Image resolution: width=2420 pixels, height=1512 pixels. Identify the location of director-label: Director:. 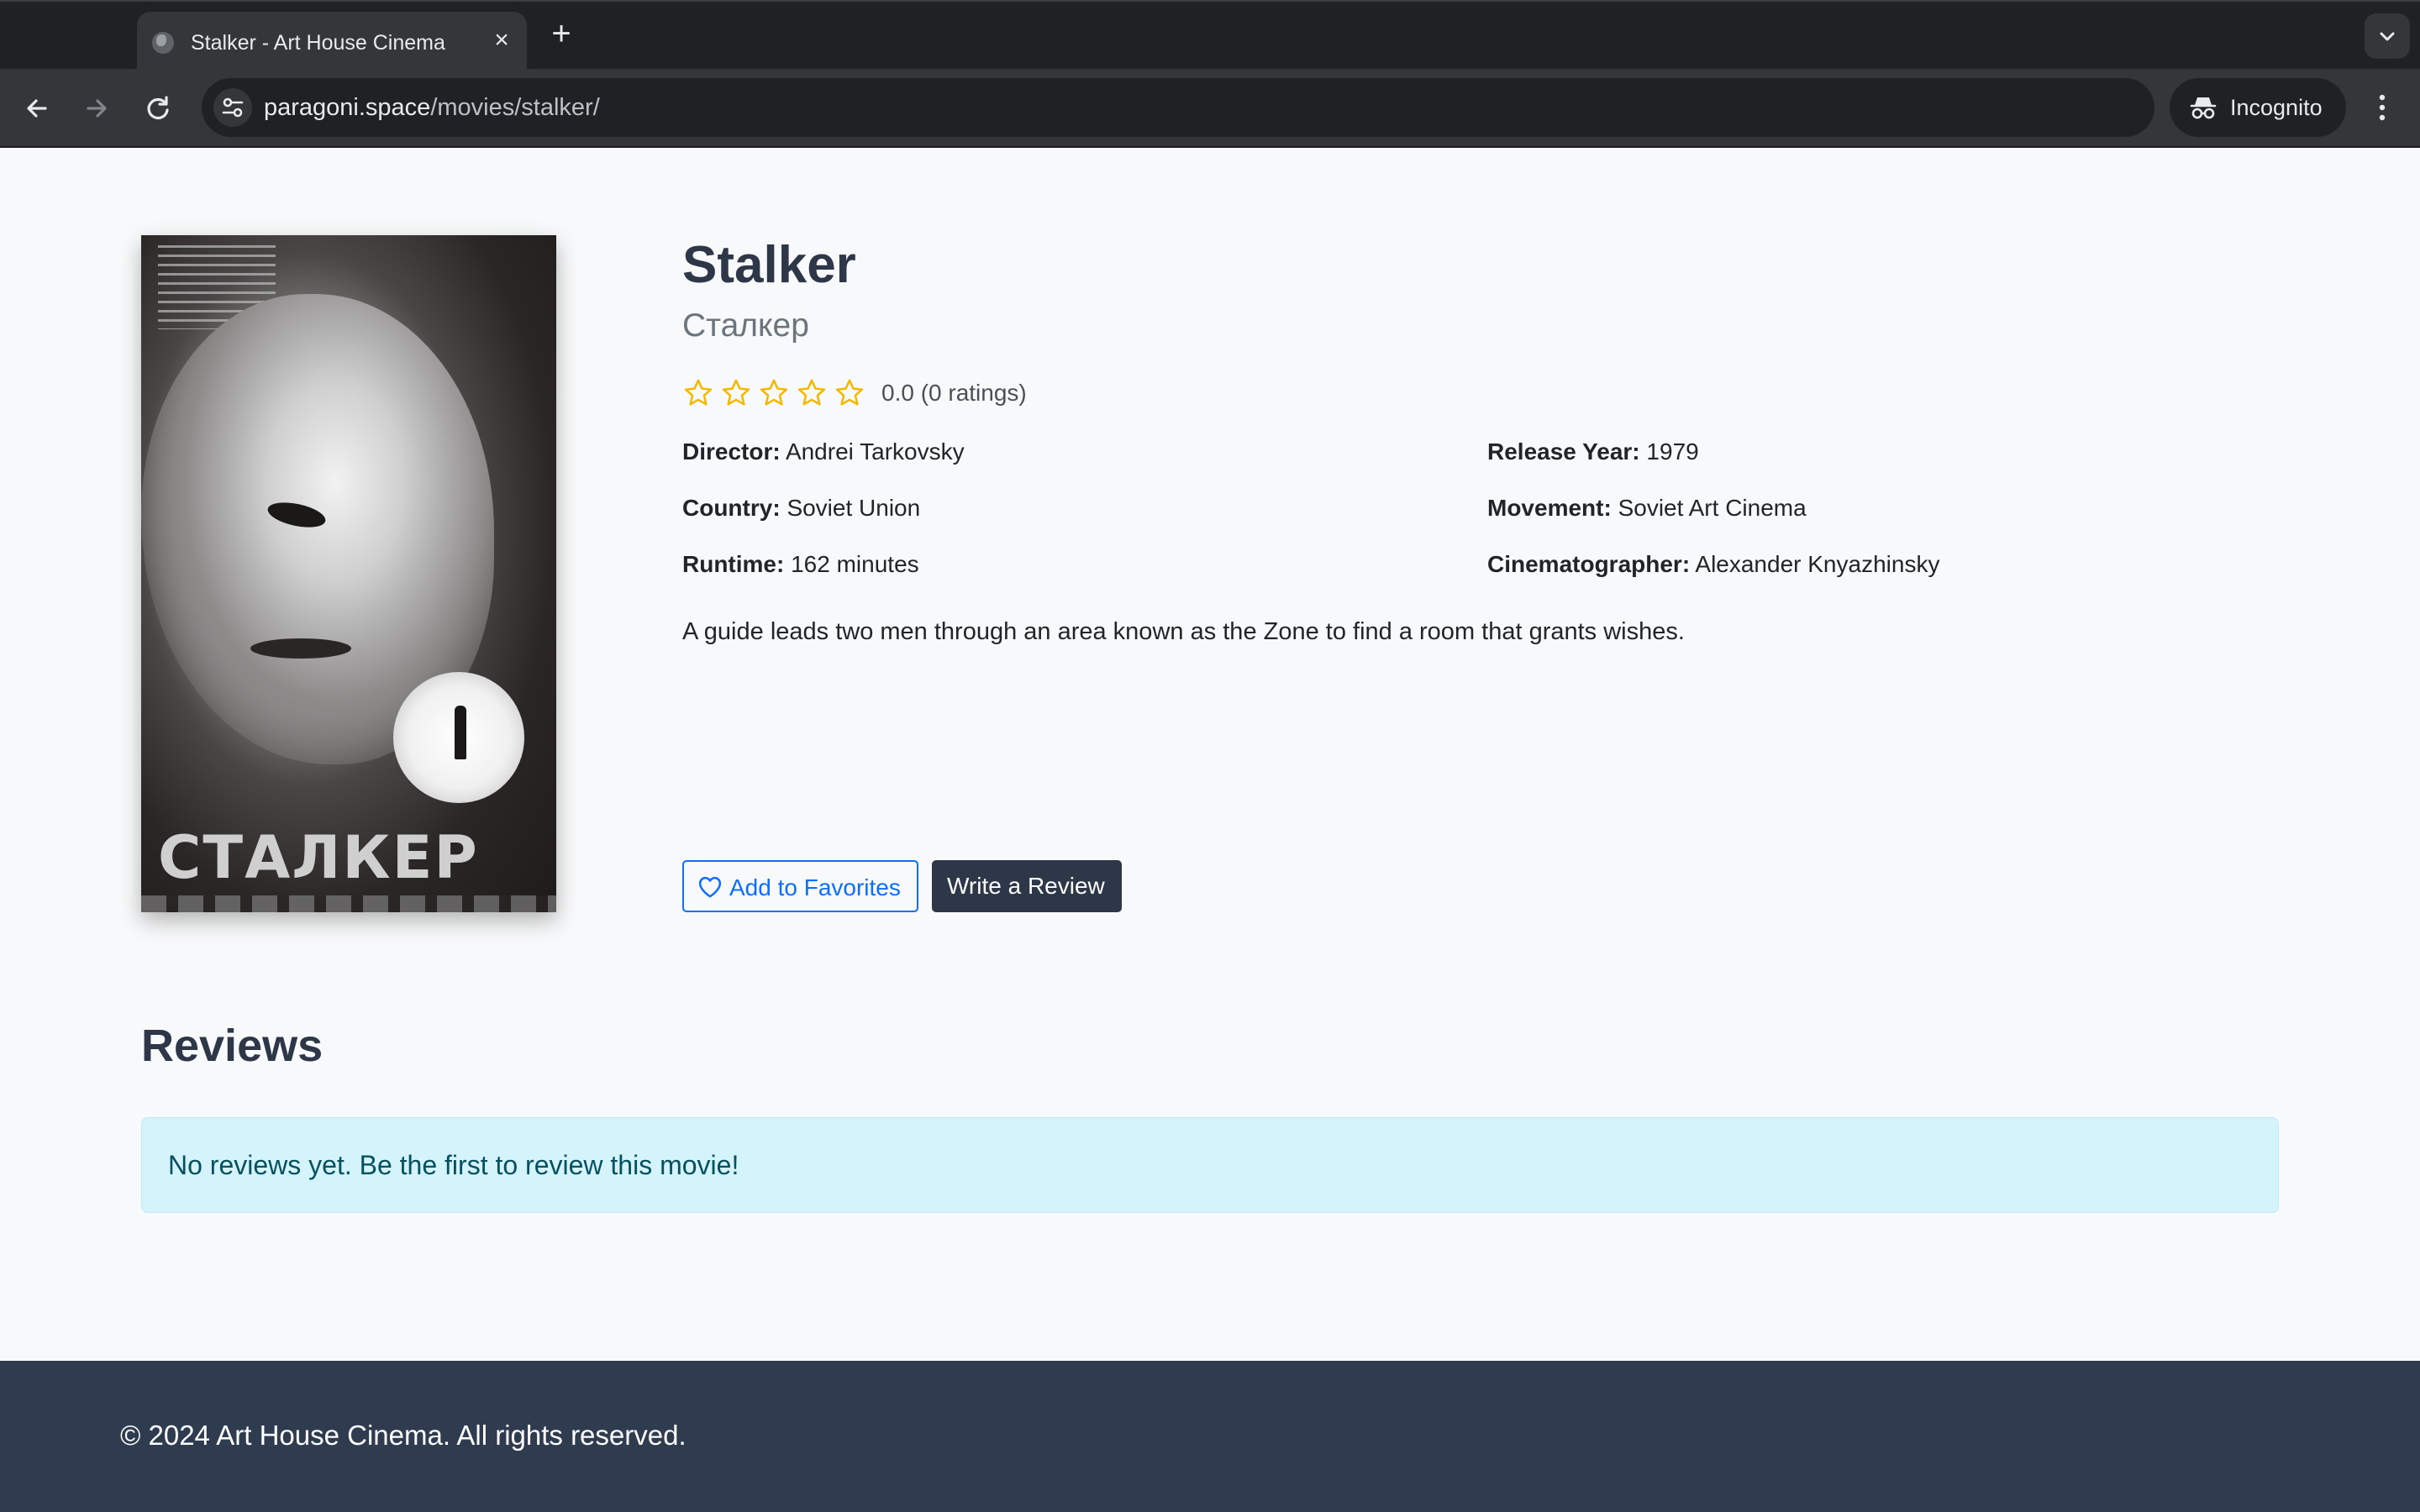
(732, 451).